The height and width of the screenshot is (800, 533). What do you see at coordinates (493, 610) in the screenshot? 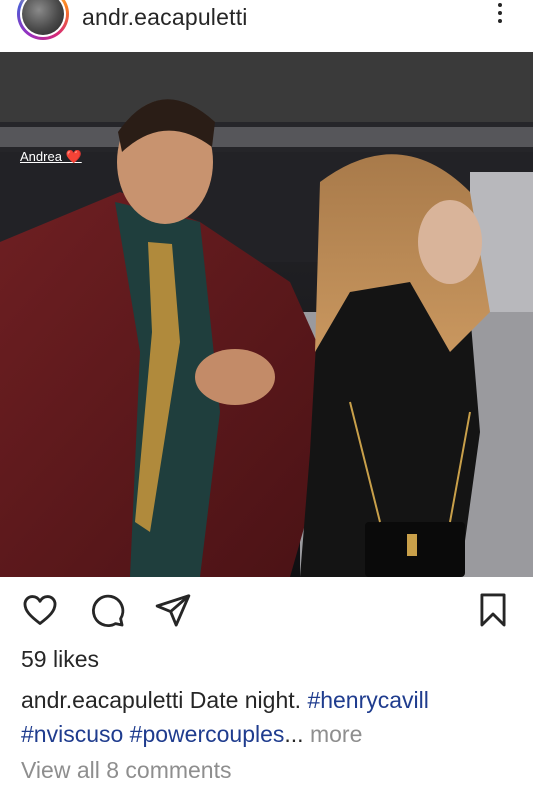
I see `bookmark-icon` at bounding box center [493, 610].